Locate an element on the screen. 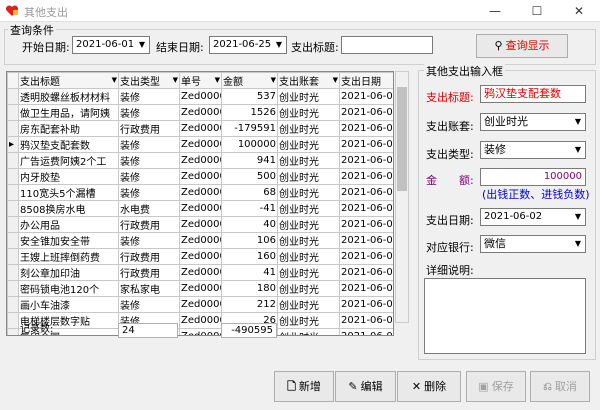  form-bank-select: 微信 ▼ is located at coordinates (533, 244).